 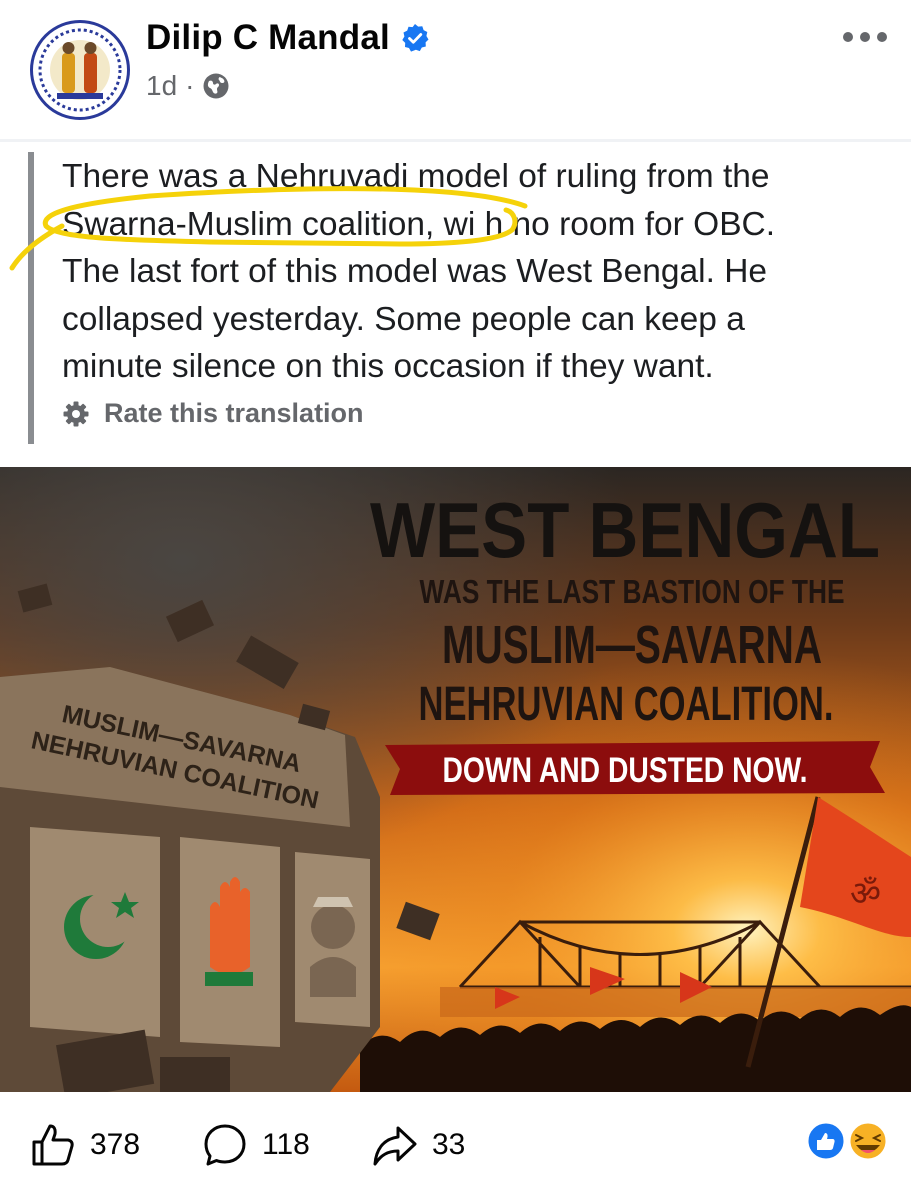 I want to click on rate-translation-label: Rate this translation, so click(x=234, y=413).